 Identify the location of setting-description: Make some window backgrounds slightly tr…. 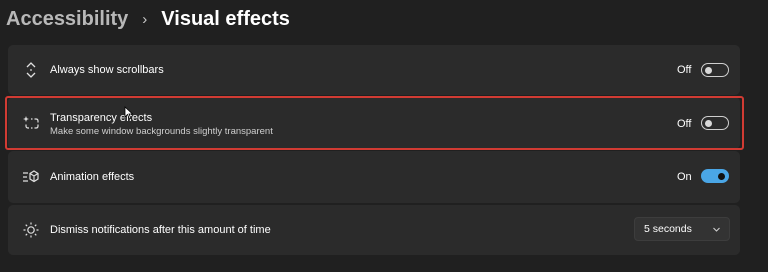
(161, 131).